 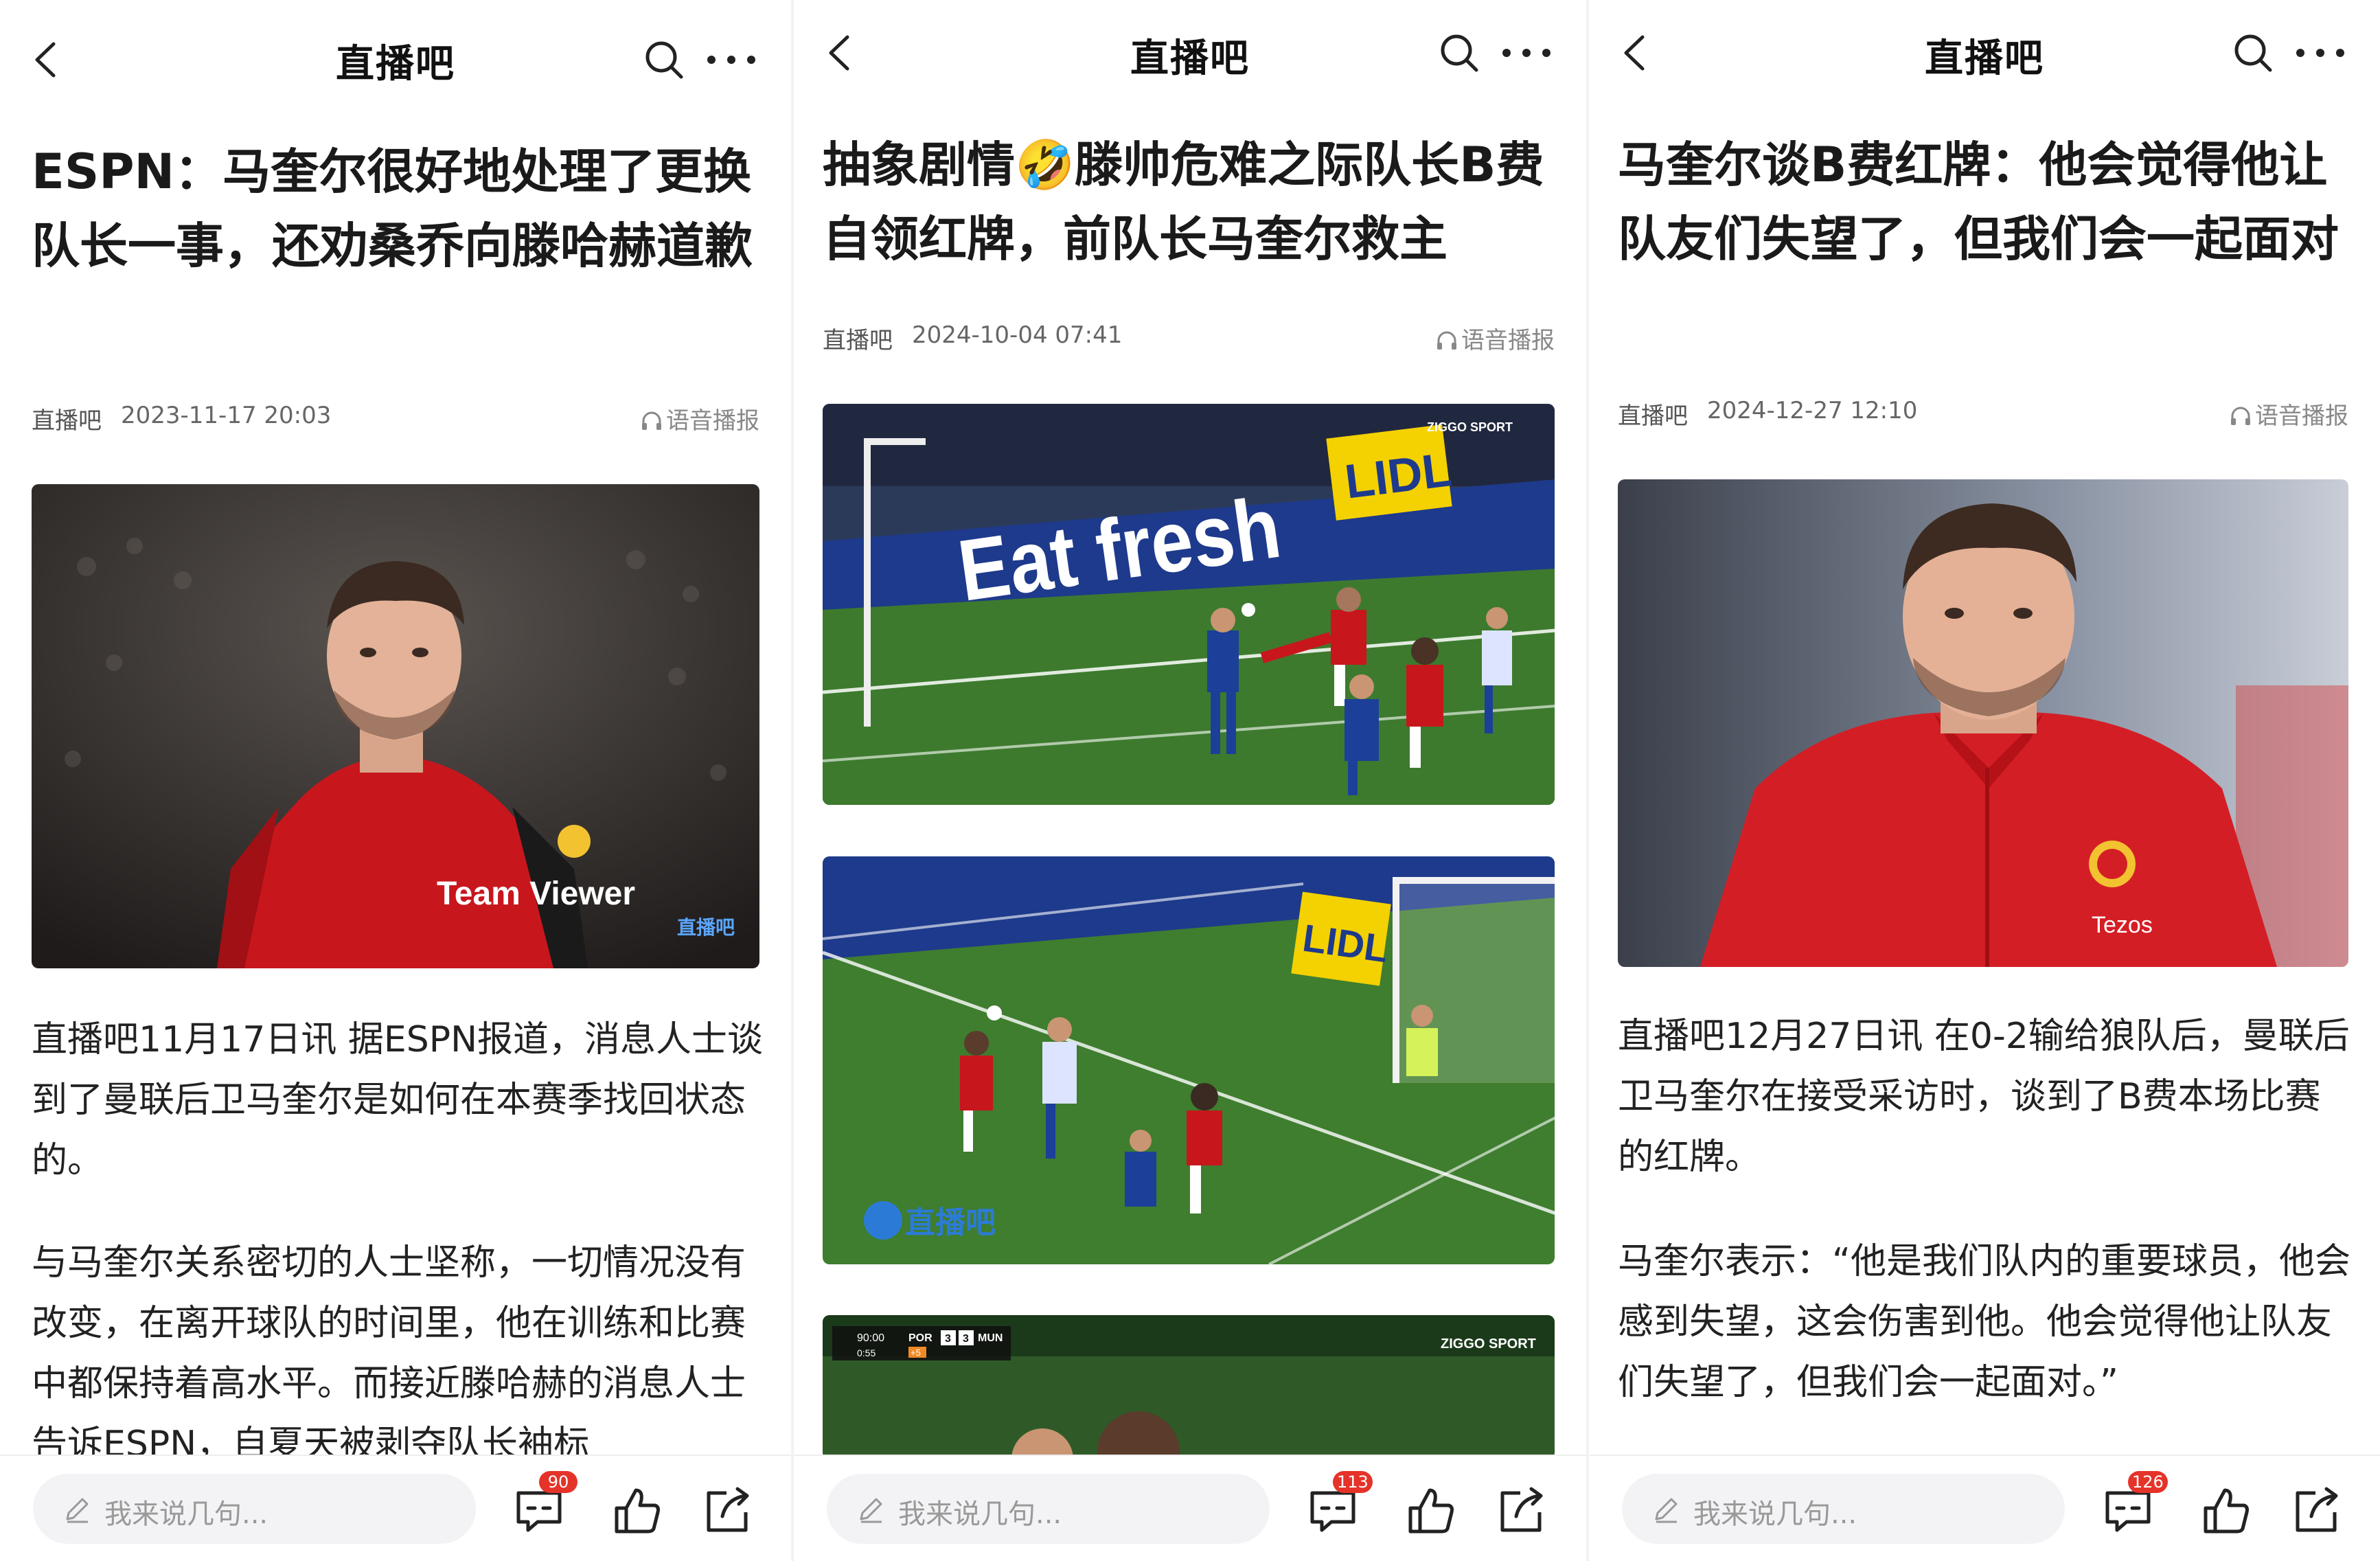 What do you see at coordinates (558, 1482) in the screenshot?
I see `comment-count-badge: 90` at bounding box center [558, 1482].